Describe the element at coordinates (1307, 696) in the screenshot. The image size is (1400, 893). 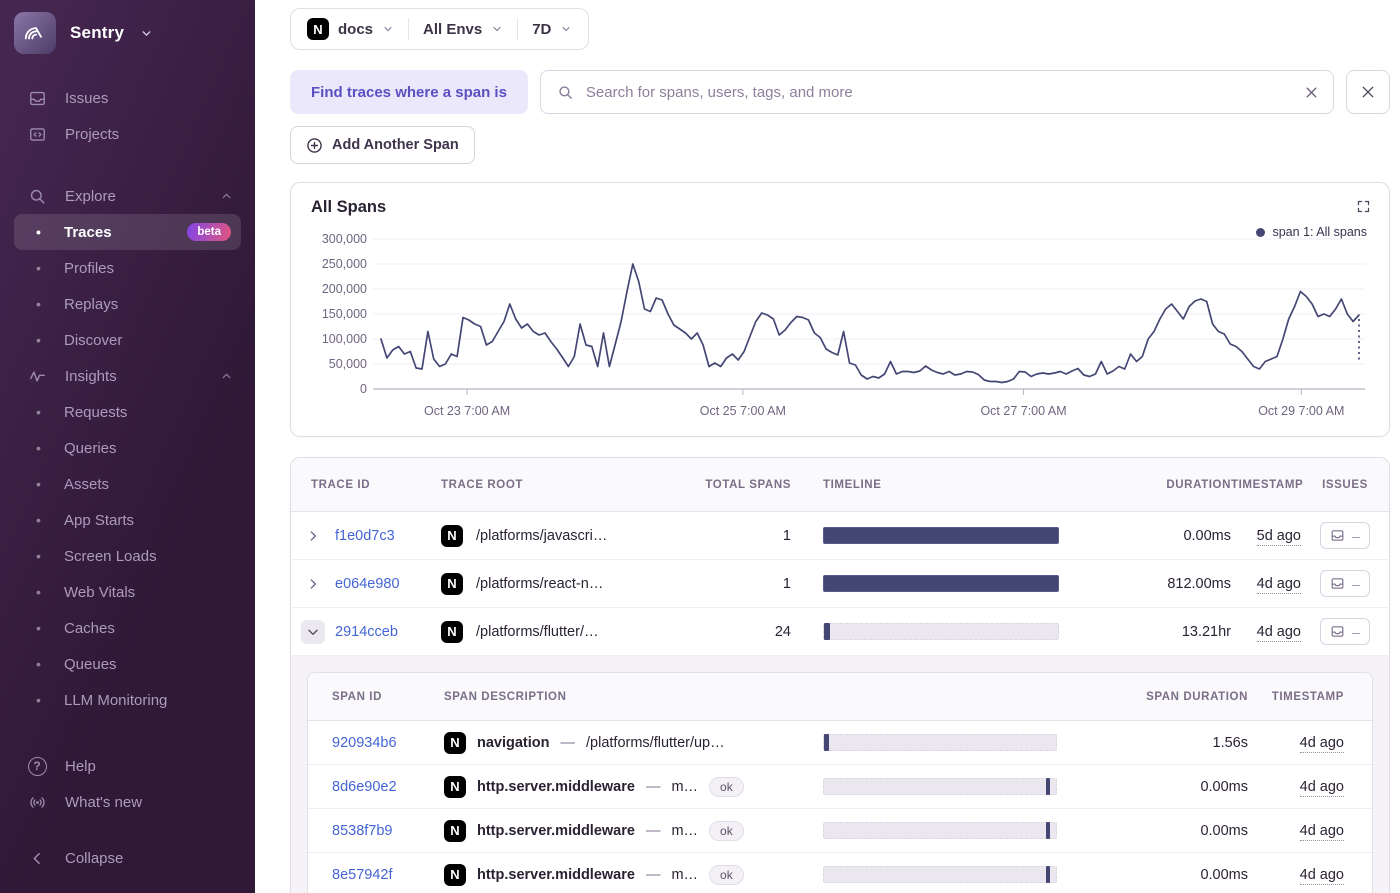
I see `col-span-timestamp: TIMESTAMP` at that location.